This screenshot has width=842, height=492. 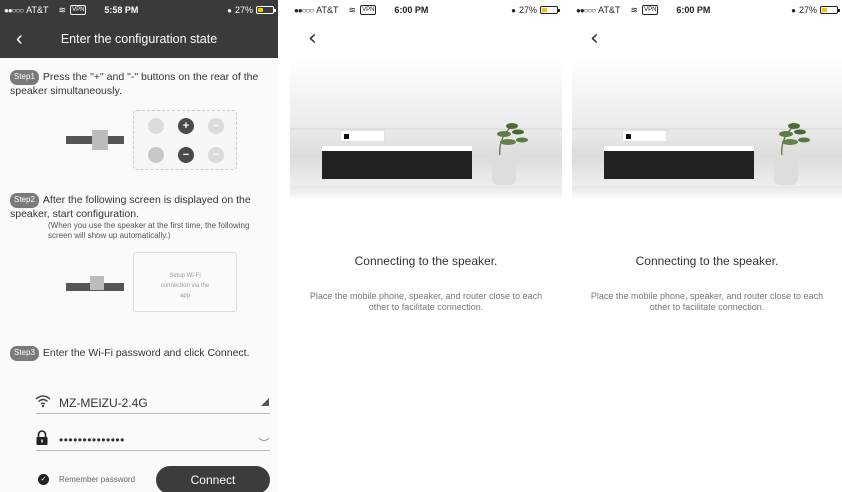 I want to click on wifi-password-field: ••••••••••••••, so click(x=153, y=440).